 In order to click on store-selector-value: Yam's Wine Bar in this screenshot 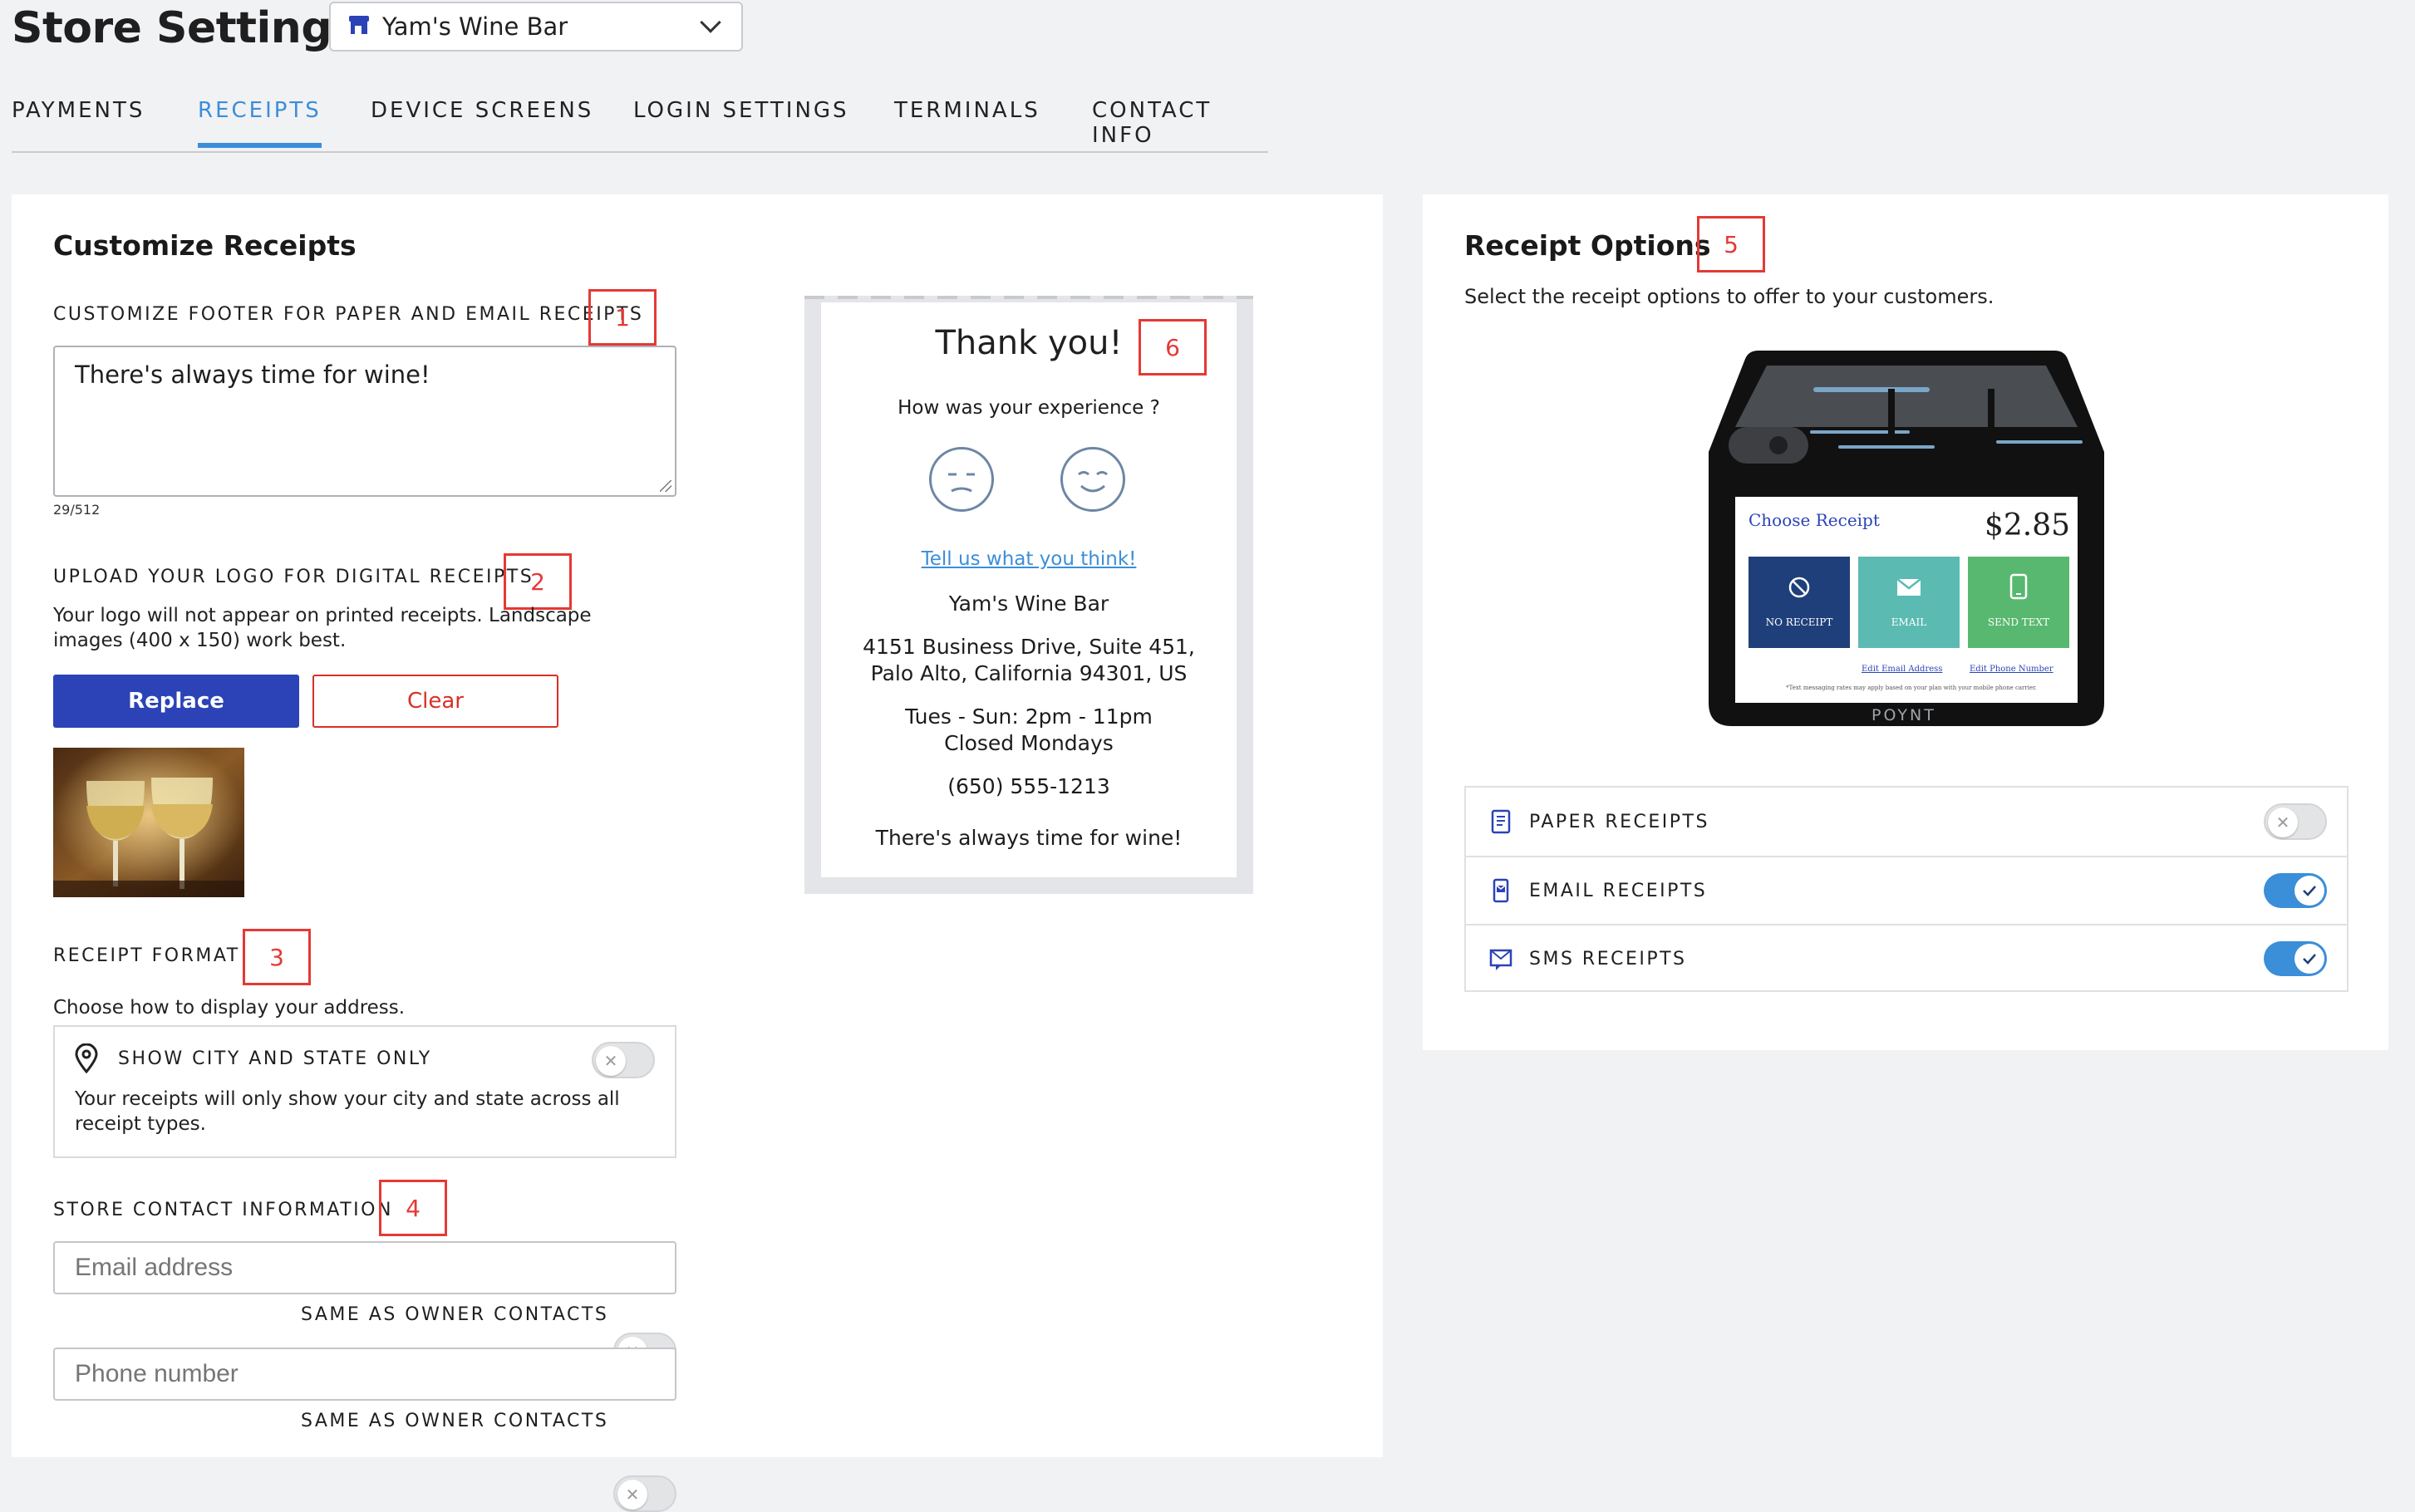, I will do `click(475, 27)`.